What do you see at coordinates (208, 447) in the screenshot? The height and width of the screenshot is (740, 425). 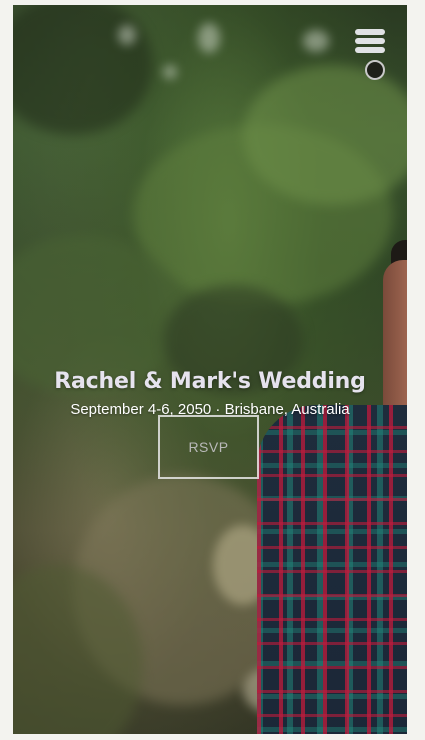 I see `rsvp-button: RSVP` at bounding box center [208, 447].